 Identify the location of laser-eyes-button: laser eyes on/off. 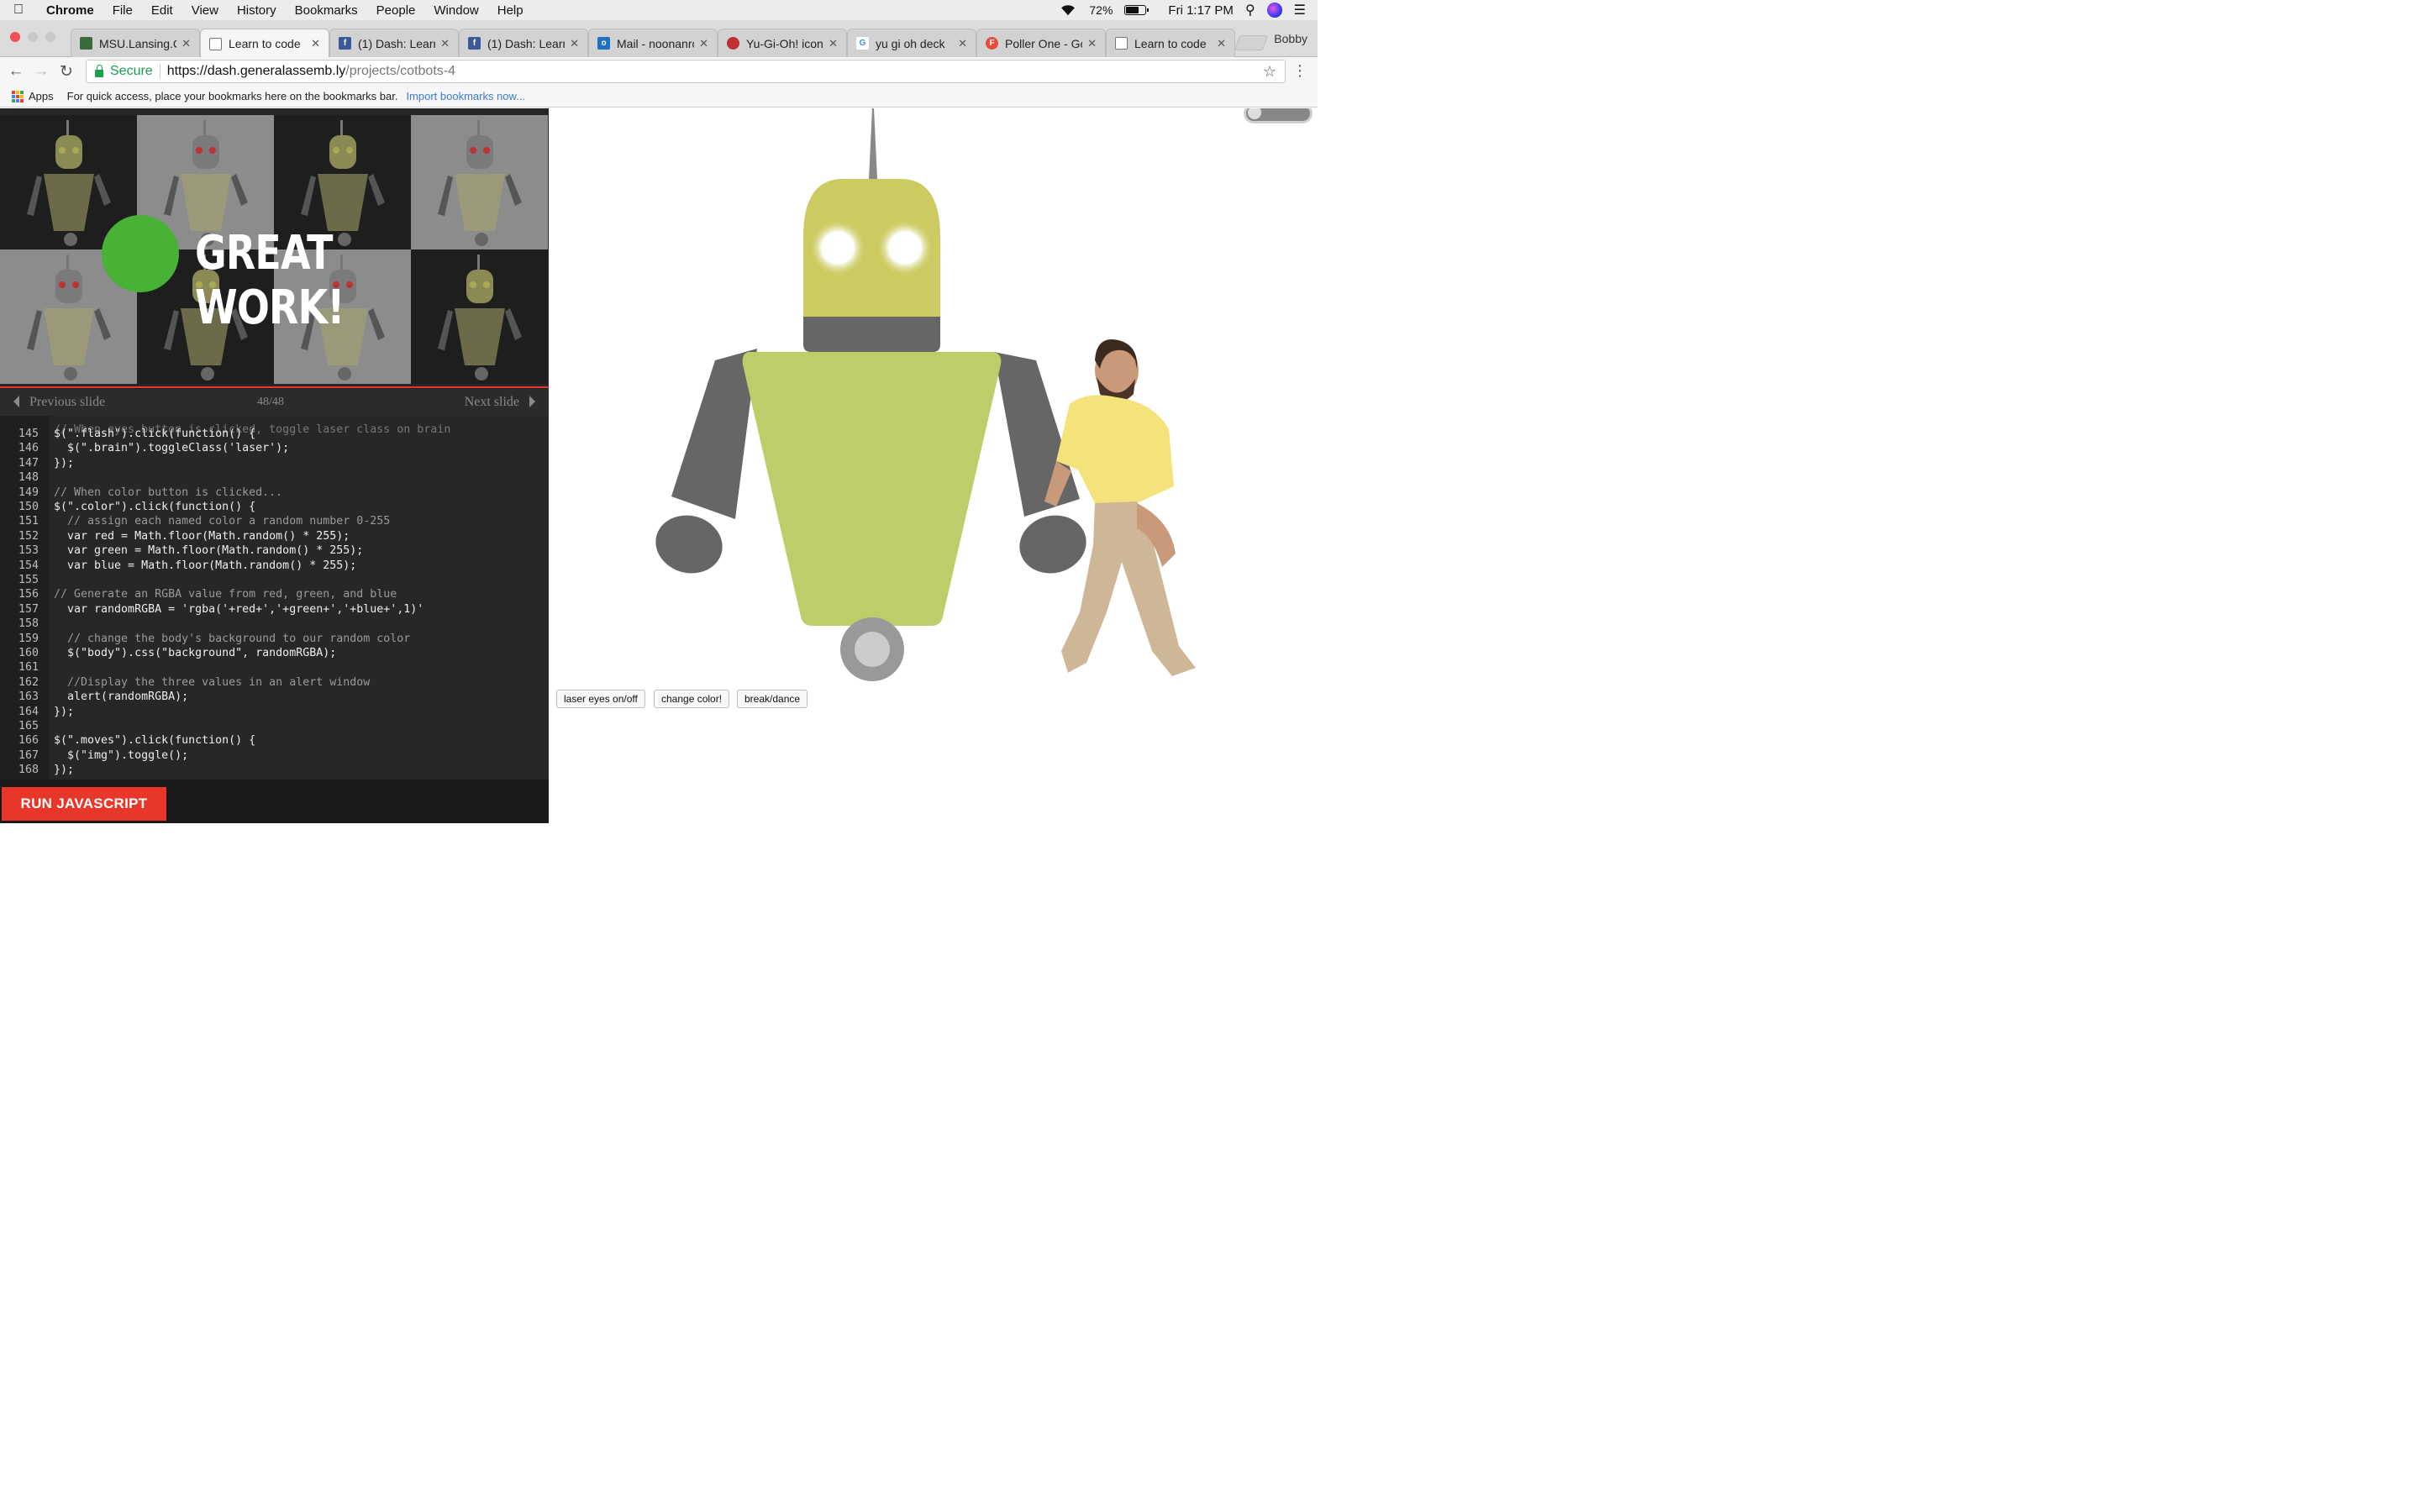
(600, 699).